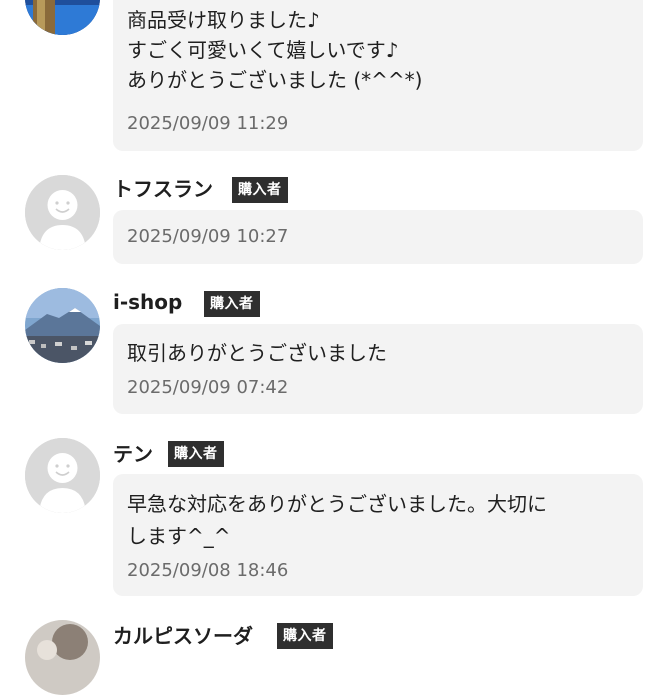  Describe the element at coordinates (208, 570) in the screenshot. I see `comment-timestamp: 2025/09/08 18:46` at that location.